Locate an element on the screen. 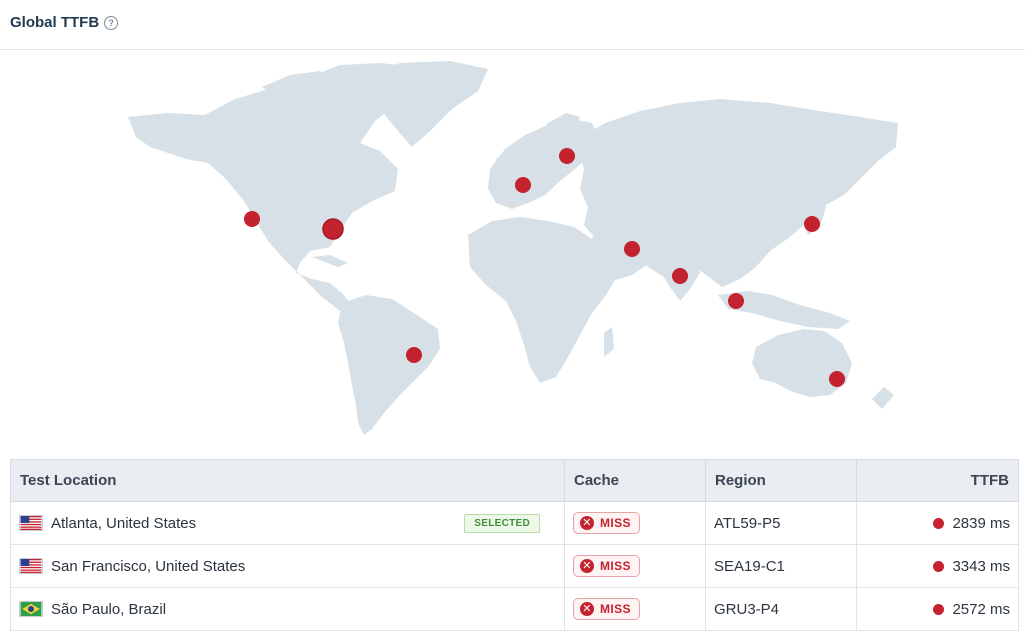  column-header-location: Test Location is located at coordinates (287, 480).